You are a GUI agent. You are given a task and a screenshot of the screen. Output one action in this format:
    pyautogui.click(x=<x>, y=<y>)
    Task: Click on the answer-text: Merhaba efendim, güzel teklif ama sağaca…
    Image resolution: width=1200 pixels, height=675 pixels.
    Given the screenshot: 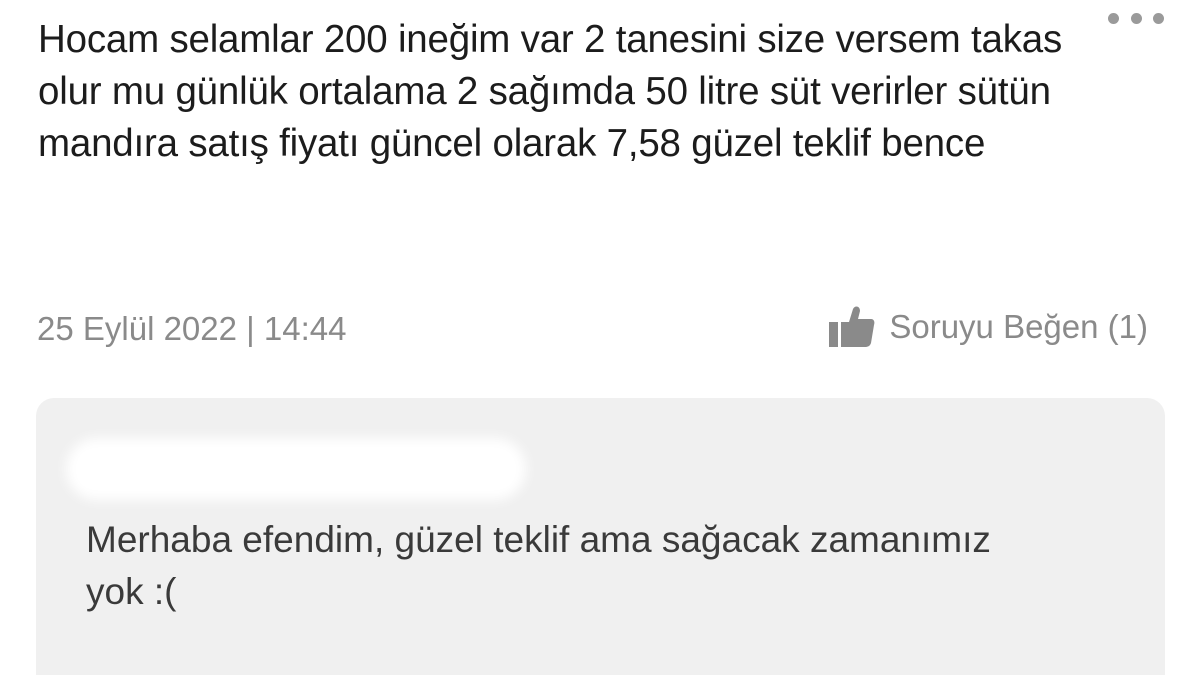 What is the action you would take?
    pyautogui.click(x=538, y=565)
    